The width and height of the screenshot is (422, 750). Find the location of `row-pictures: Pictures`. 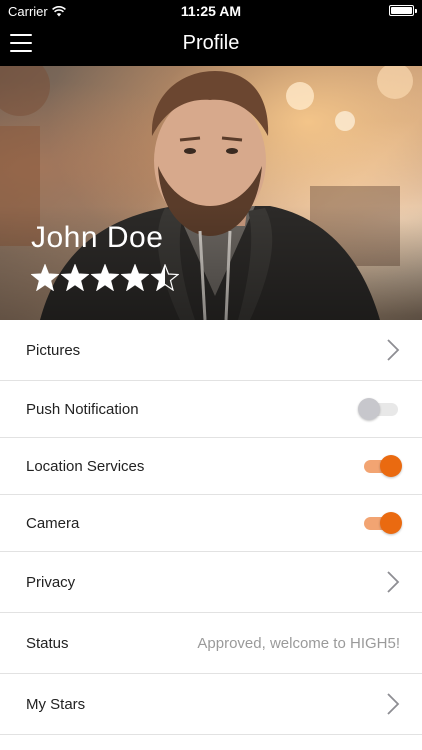

row-pictures: Pictures is located at coordinates (211, 350).